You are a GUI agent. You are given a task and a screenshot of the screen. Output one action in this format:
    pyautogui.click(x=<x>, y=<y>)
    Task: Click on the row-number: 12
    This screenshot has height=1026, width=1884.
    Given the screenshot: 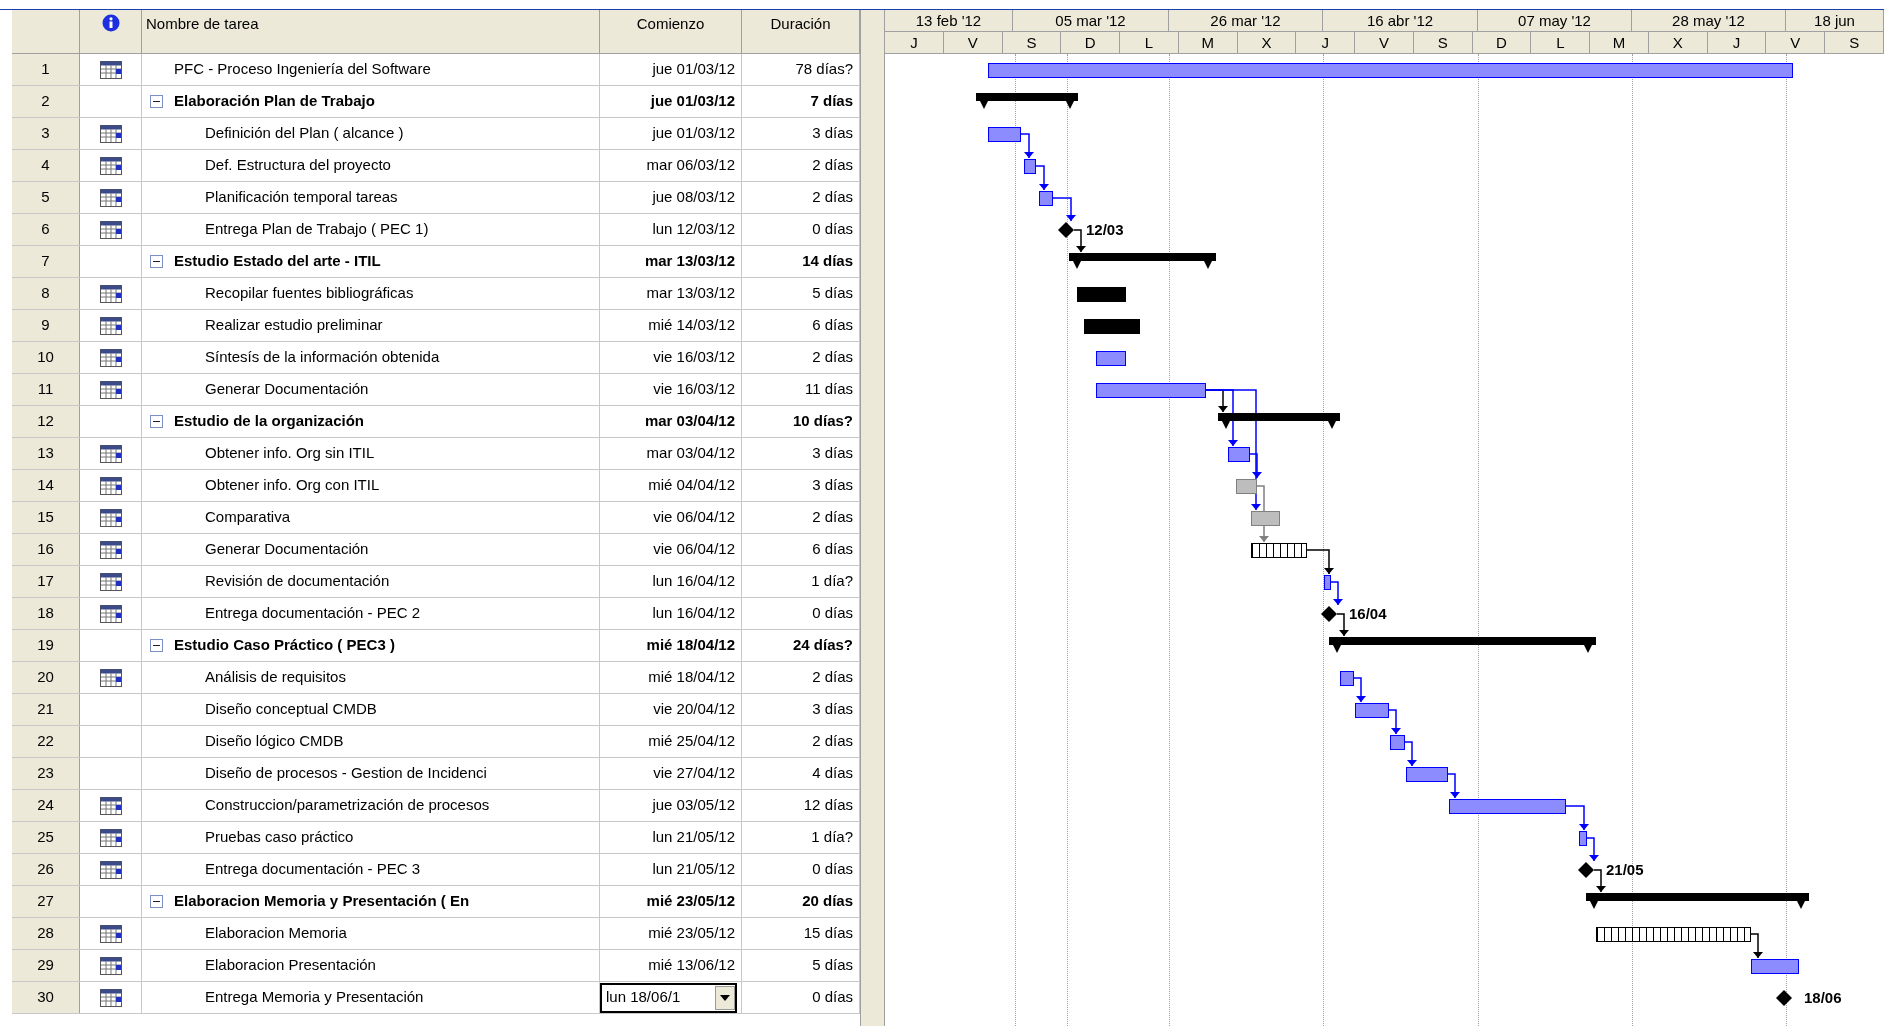 What is the action you would take?
    pyautogui.click(x=46, y=421)
    